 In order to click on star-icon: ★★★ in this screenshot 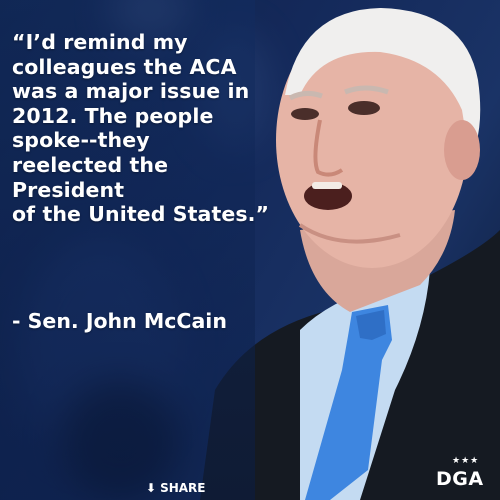, I will do `click(466, 461)`.